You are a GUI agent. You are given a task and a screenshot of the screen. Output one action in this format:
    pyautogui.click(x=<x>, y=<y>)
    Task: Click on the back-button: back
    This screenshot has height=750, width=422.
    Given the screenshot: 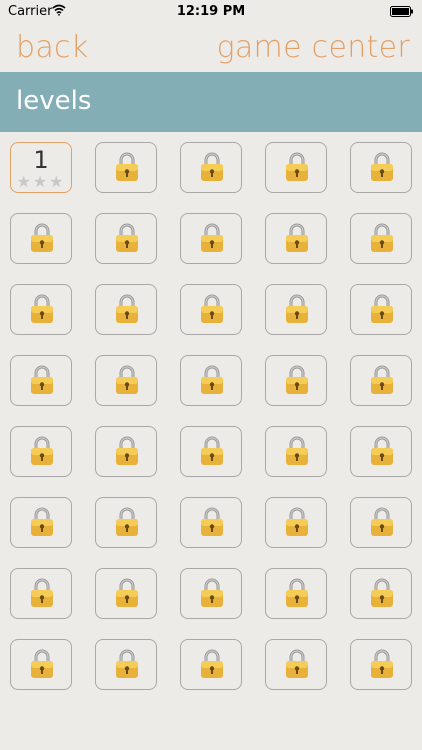 What is the action you would take?
    pyautogui.click(x=52, y=47)
    